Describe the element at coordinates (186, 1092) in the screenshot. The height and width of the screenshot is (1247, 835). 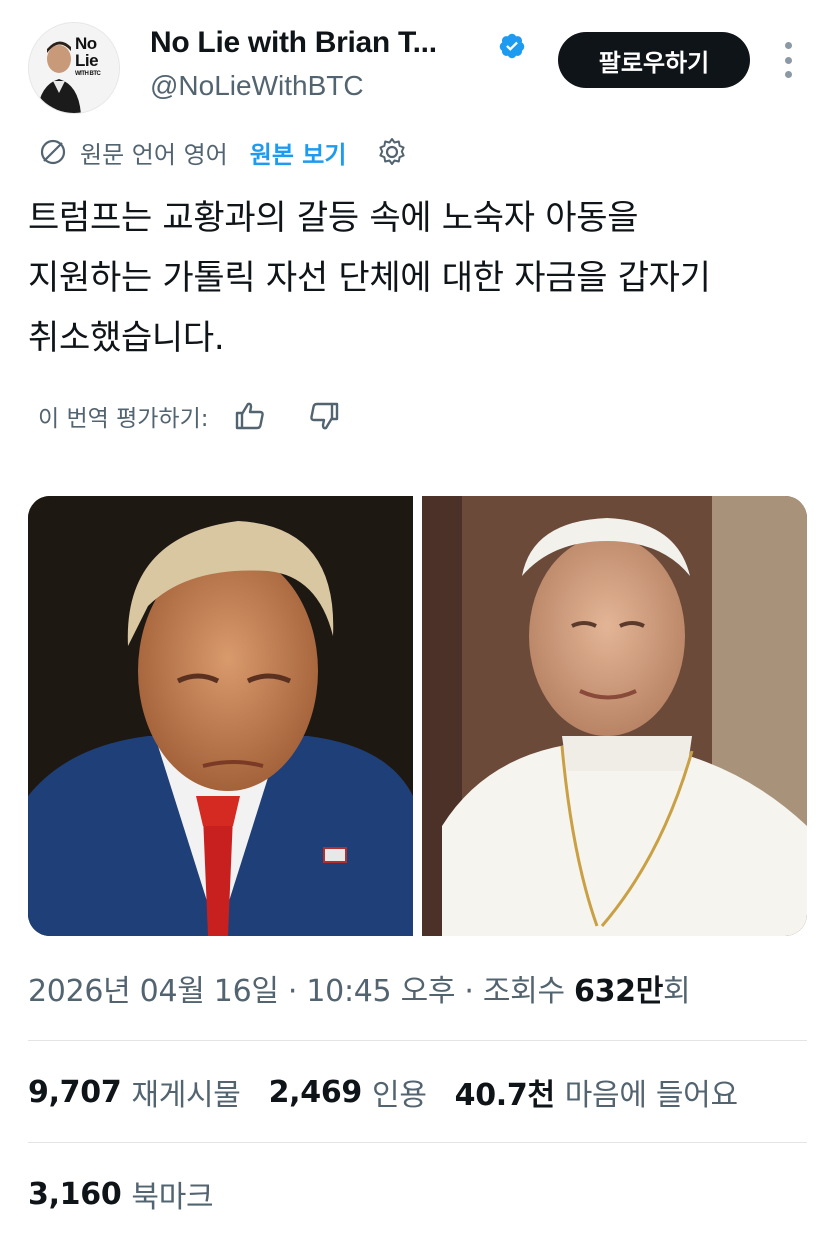
I see `reposts-label: 재게시물` at that location.